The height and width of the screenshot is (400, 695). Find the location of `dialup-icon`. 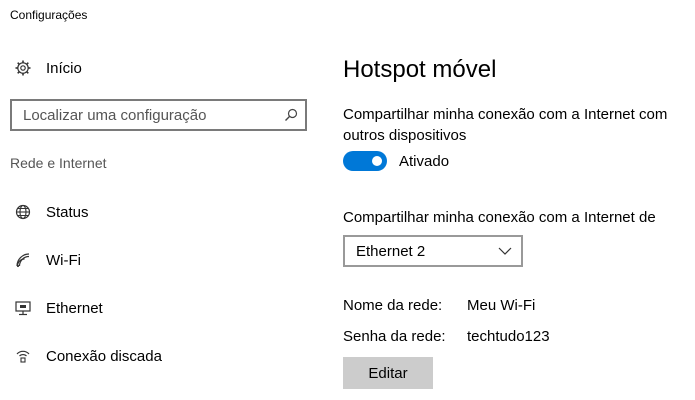

dialup-icon is located at coordinates (23, 356).